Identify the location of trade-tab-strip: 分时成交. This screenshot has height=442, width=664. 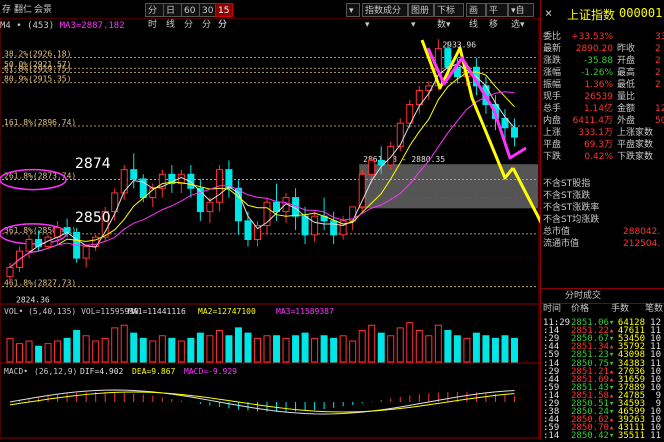
(602, 296).